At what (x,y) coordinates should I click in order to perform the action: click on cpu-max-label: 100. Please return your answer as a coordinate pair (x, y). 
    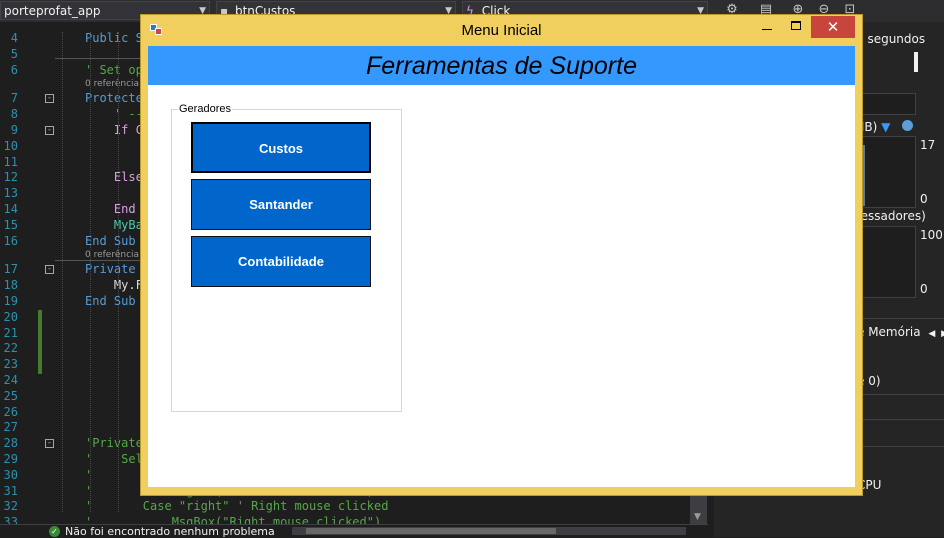
    Looking at the image, I should click on (931, 235).